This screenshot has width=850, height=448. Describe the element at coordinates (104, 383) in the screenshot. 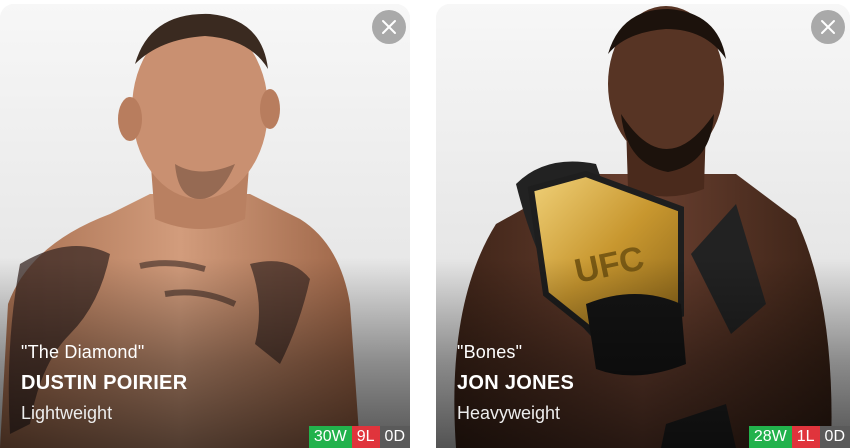

I see `fighter-name: DUSTIN POIRIER` at that location.